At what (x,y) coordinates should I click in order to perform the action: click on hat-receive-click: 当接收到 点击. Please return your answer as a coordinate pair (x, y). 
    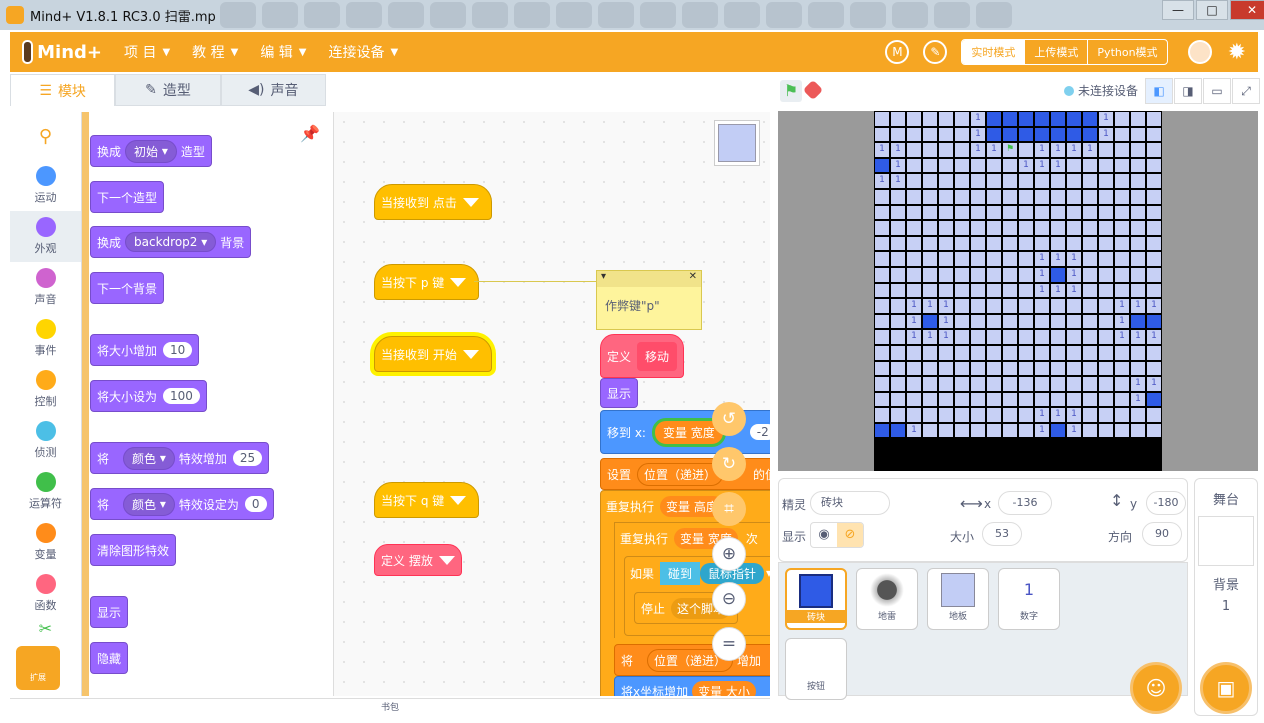
    Looking at the image, I should click on (433, 202).